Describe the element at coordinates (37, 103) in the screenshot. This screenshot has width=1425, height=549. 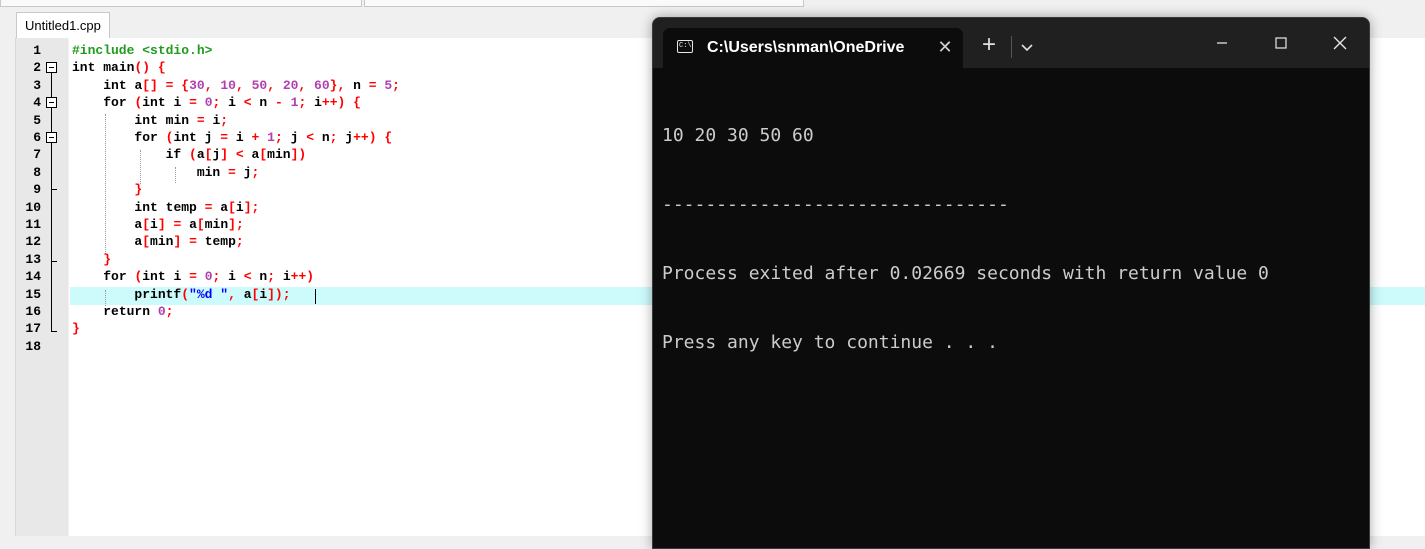
I see `line-number: 4` at that location.